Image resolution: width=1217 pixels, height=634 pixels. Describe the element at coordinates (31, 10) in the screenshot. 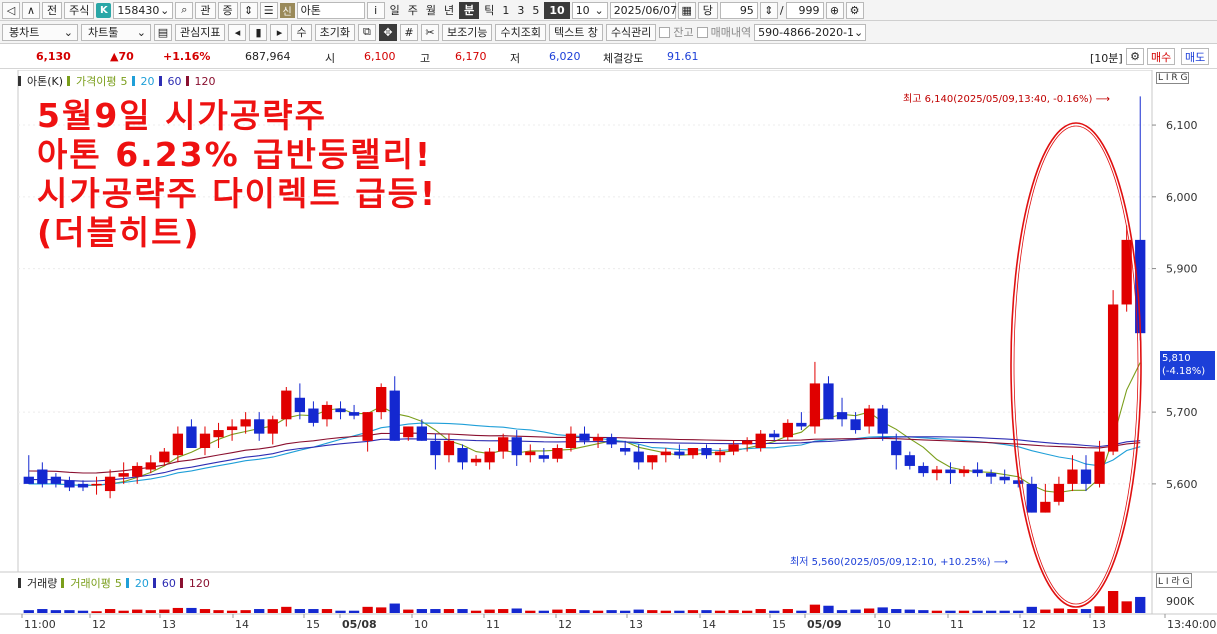

I see `menu-up-icon: ∧` at that location.